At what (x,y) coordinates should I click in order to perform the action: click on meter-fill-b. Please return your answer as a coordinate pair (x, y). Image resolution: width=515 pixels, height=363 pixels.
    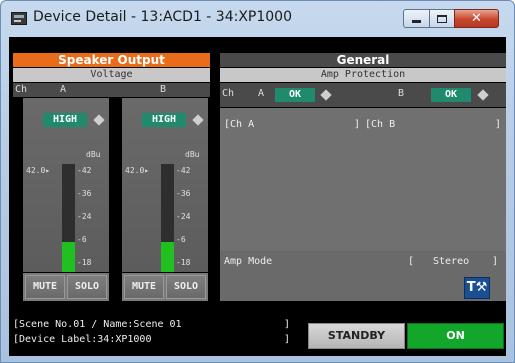
    Looking at the image, I should click on (167, 256).